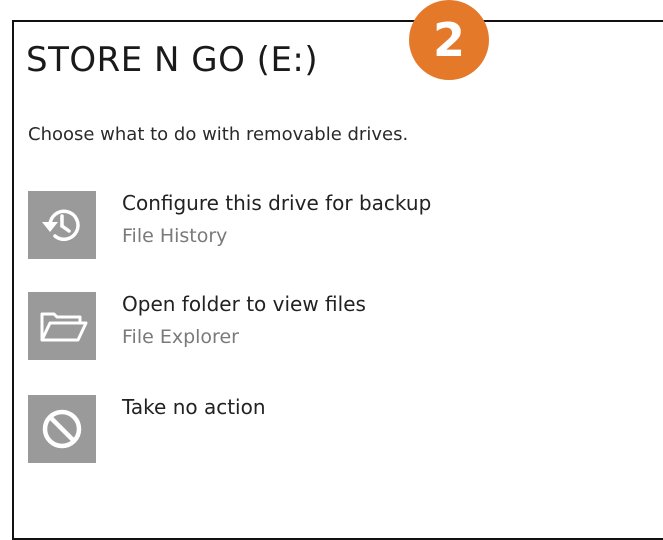  I want to click on option-label: Take no action, so click(194, 407).